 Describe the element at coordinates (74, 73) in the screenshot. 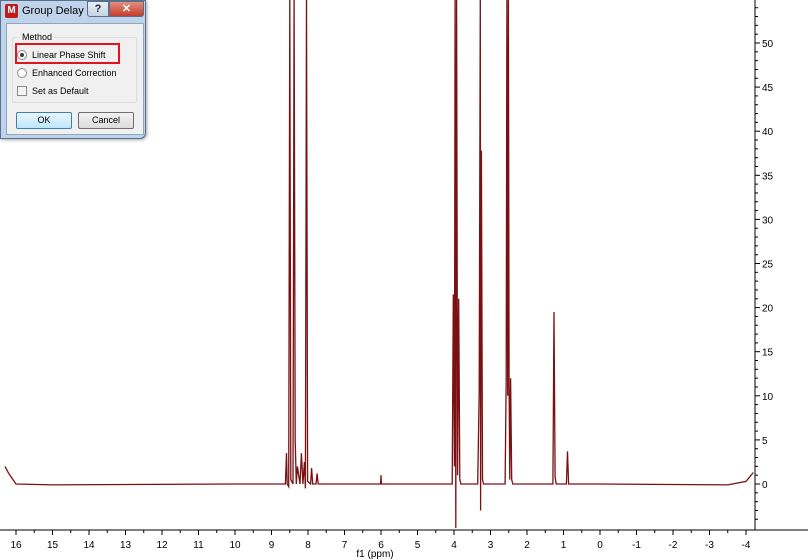

I see `option-label: Enhanced Correction` at that location.